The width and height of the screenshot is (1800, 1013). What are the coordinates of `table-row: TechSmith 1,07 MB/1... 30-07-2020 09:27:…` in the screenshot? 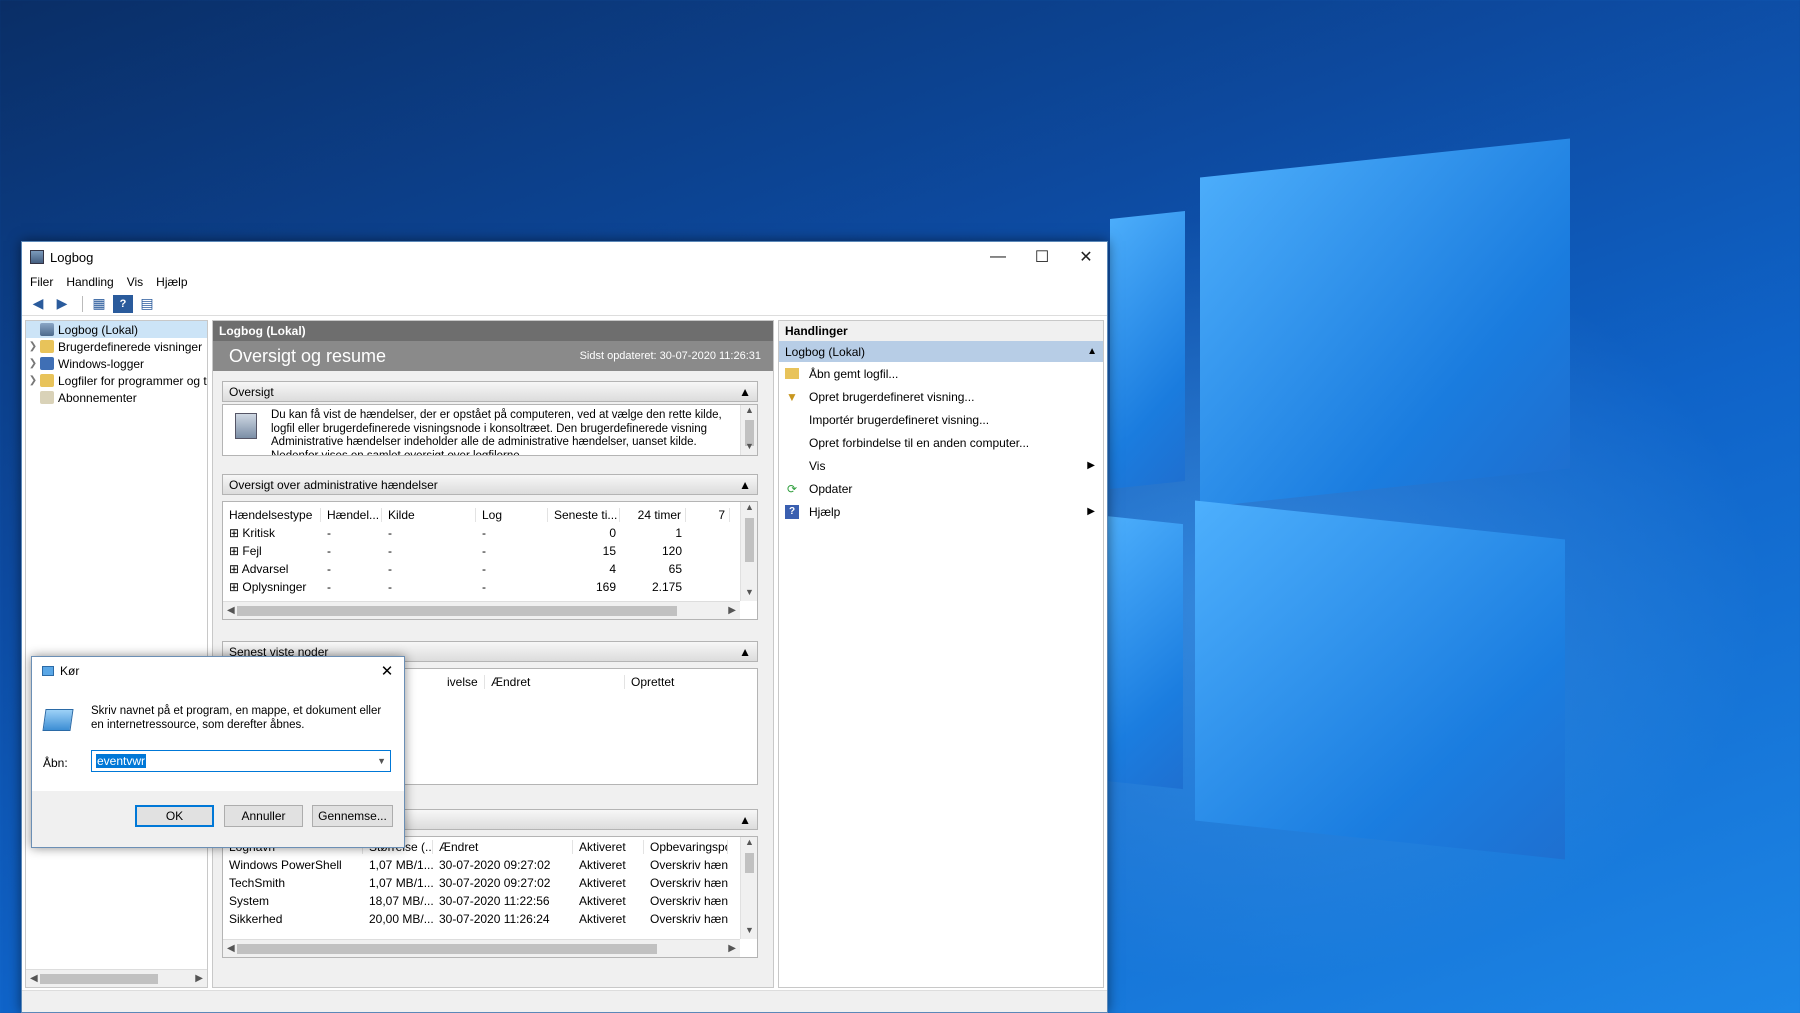 It's located at (475, 883).